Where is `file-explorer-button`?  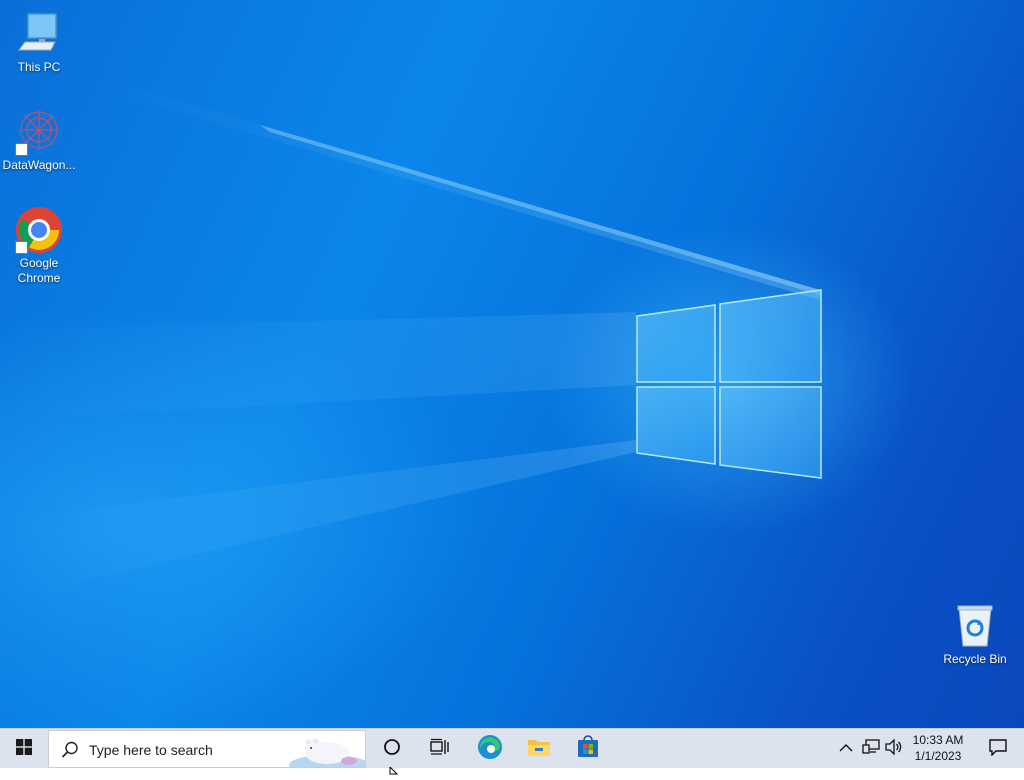
file-explorer-button is located at coordinates (539, 749).